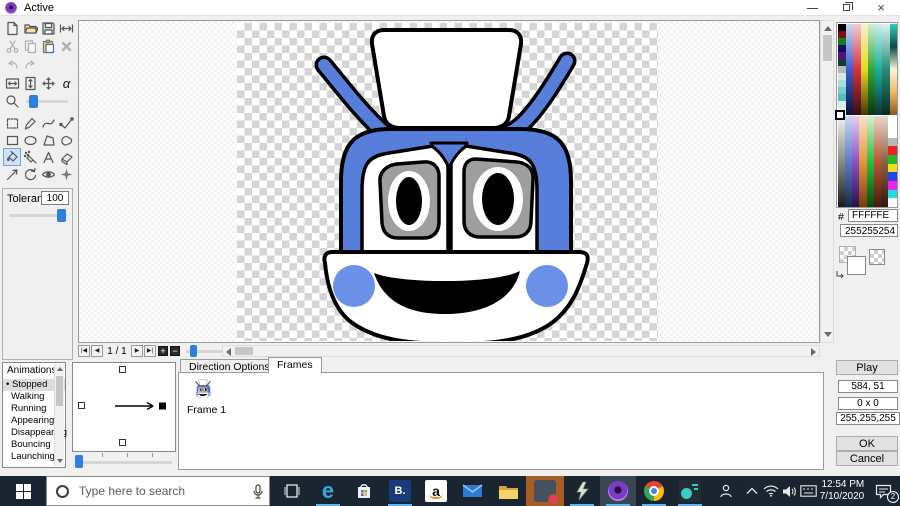 The width and height of the screenshot is (900, 506). I want to click on transparent-color-swatch, so click(877, 257).